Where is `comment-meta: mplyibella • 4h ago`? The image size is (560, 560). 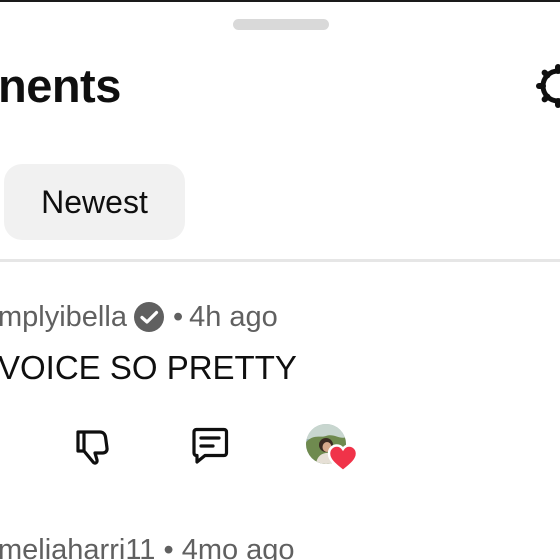
comment-meta: mplyibella • 4h ago is located at coordinates (139, 317).